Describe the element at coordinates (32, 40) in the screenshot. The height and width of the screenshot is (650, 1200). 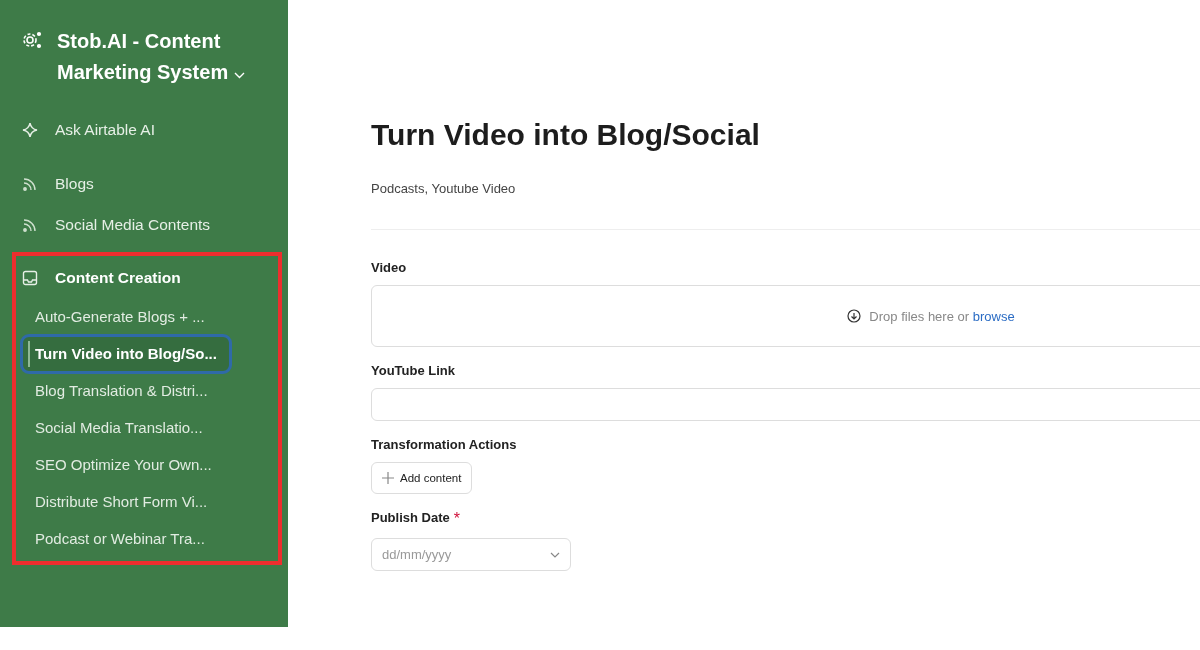
I see `gear-icon` at that location.